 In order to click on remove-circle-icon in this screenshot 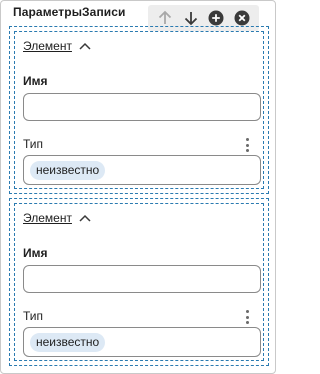, I will do `click(242, 18)`.